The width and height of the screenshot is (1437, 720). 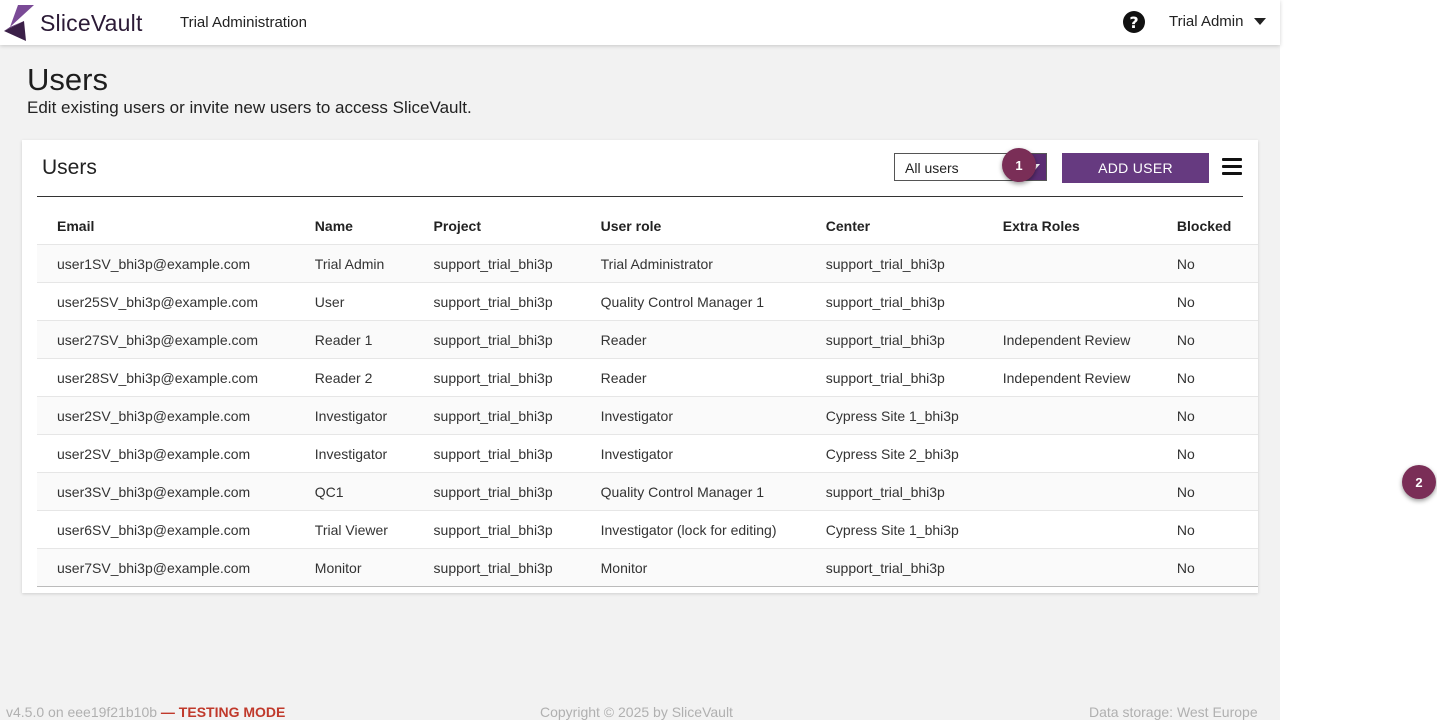 What do you see at coordinates (693, 567) in the screenshot?
I see `table-cell-user-role: Monitor` at bounding box center [693, 567].